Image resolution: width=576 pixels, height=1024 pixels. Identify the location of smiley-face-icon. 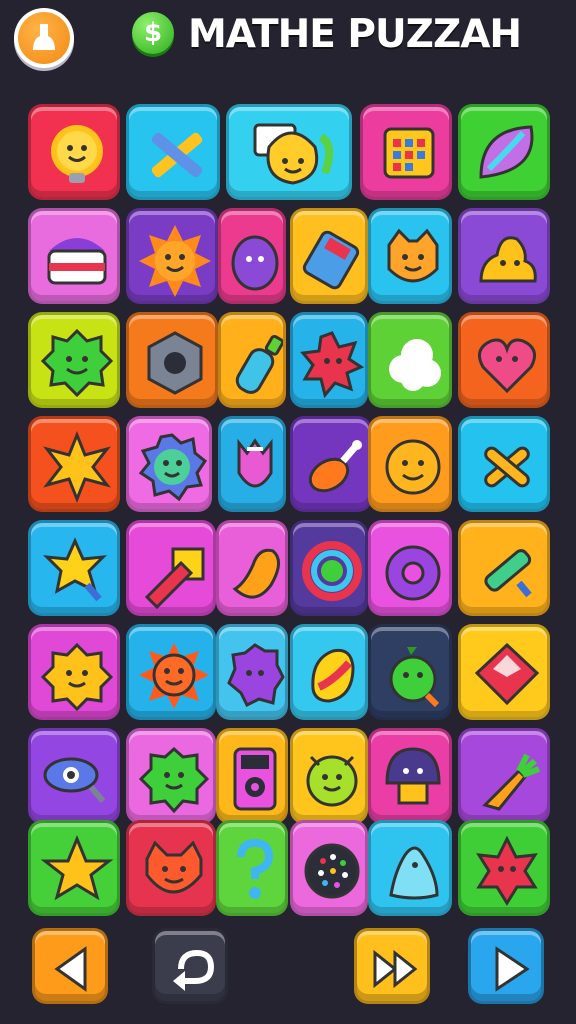
(413, 467).